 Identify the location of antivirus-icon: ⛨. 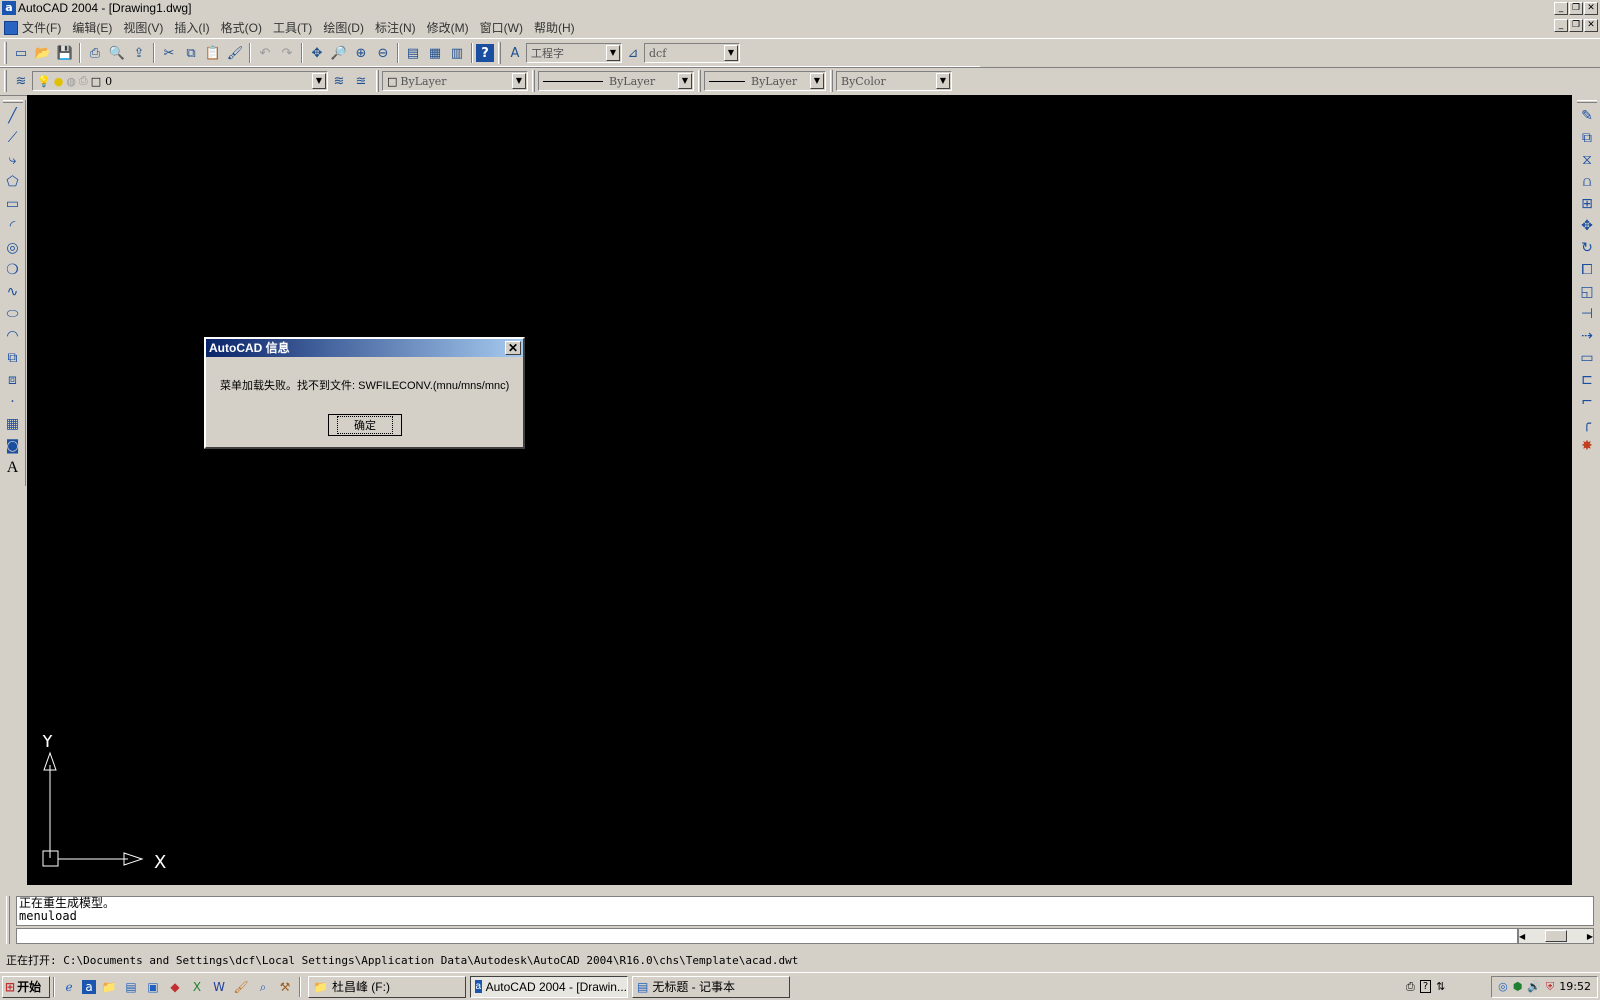
(1550, 987).